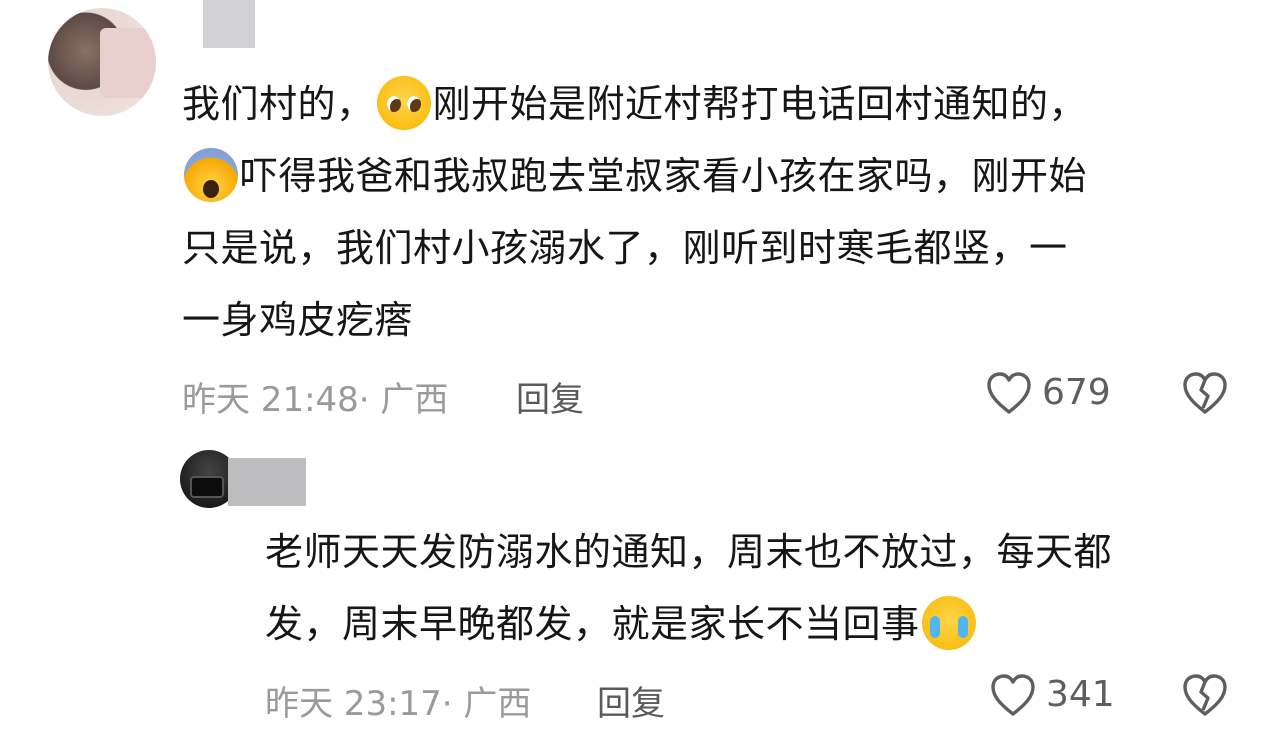  Describe the element at coordinates (1076, 392) in the screenshot. I see `like-count: 679` at that location.